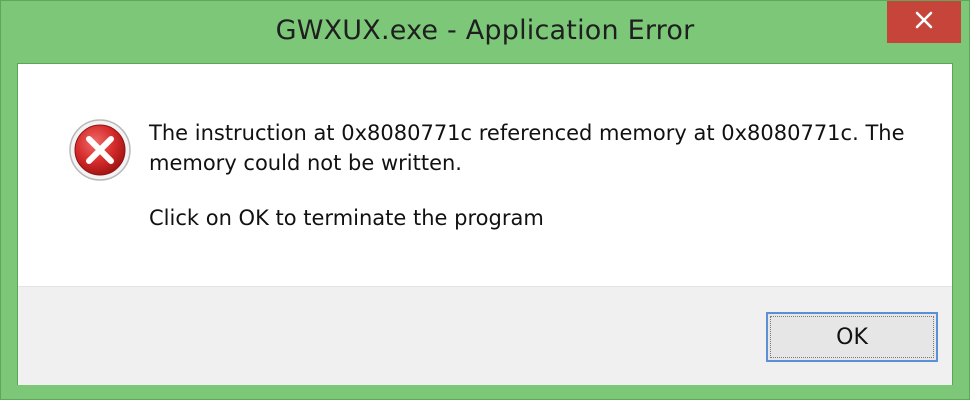  I want to click on window-title: GWXUX.exe - Application Error, so click(485, 30).